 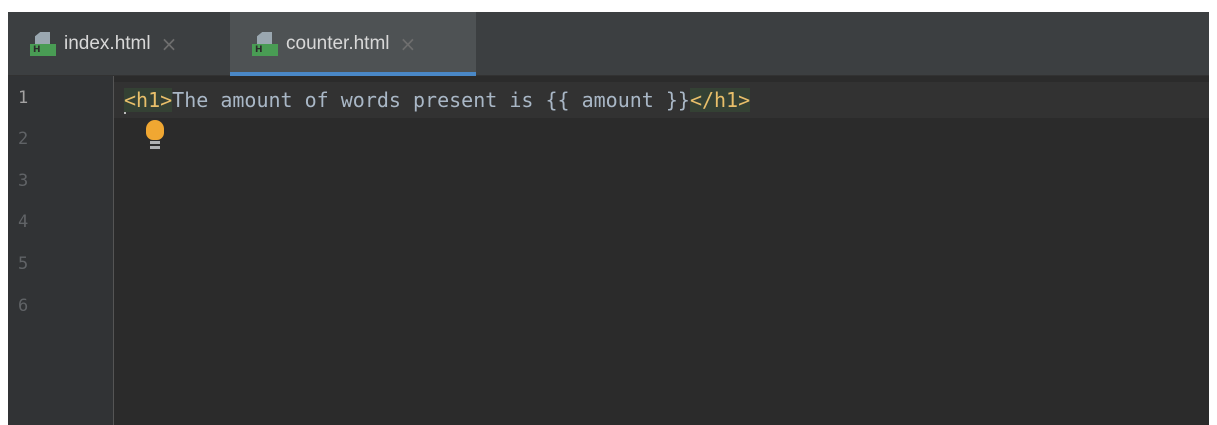 I want to click on line-number-gutter: 1 2 3 4 5 6, so click(x=61, y=250).